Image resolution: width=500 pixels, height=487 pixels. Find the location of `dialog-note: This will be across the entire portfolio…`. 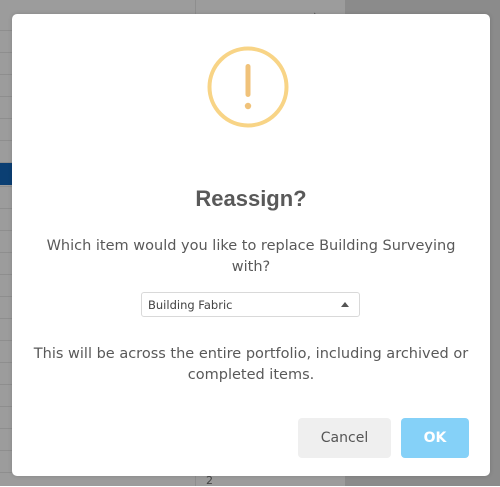

dialog-note: This will be across the entire portfolio… is located at coordinates (251, 364).